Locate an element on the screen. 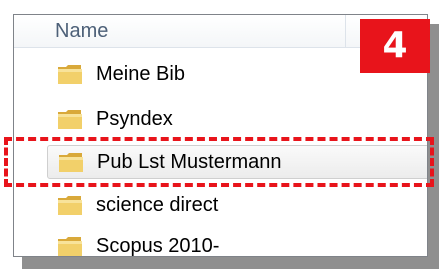 Image resolution: width=443 pixels, height=271 pixels. folder-row-scopus-2010: Scopus 2010- is located at coordinates (237, 243).